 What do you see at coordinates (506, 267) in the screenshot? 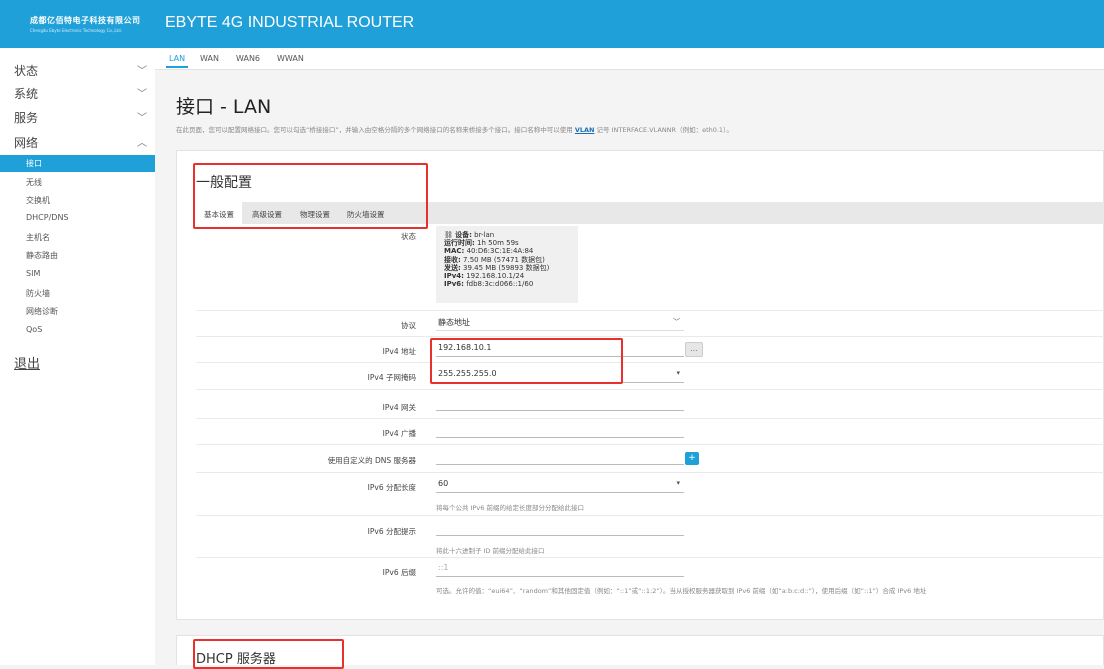
I see `status-value: 39.45 MB (59893 数据包)` at bounding box center [506, 267].